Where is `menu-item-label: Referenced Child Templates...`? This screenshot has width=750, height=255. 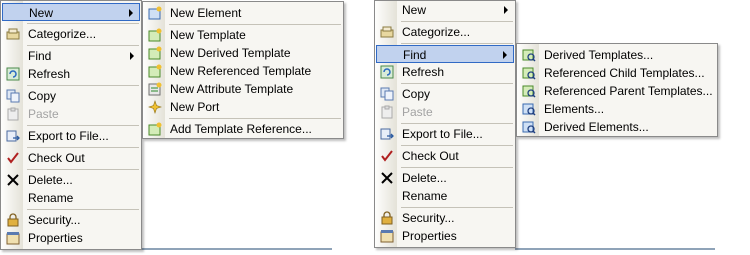
menu-item-label: Referenced Child Templates... is located at coordinates (624, 73).